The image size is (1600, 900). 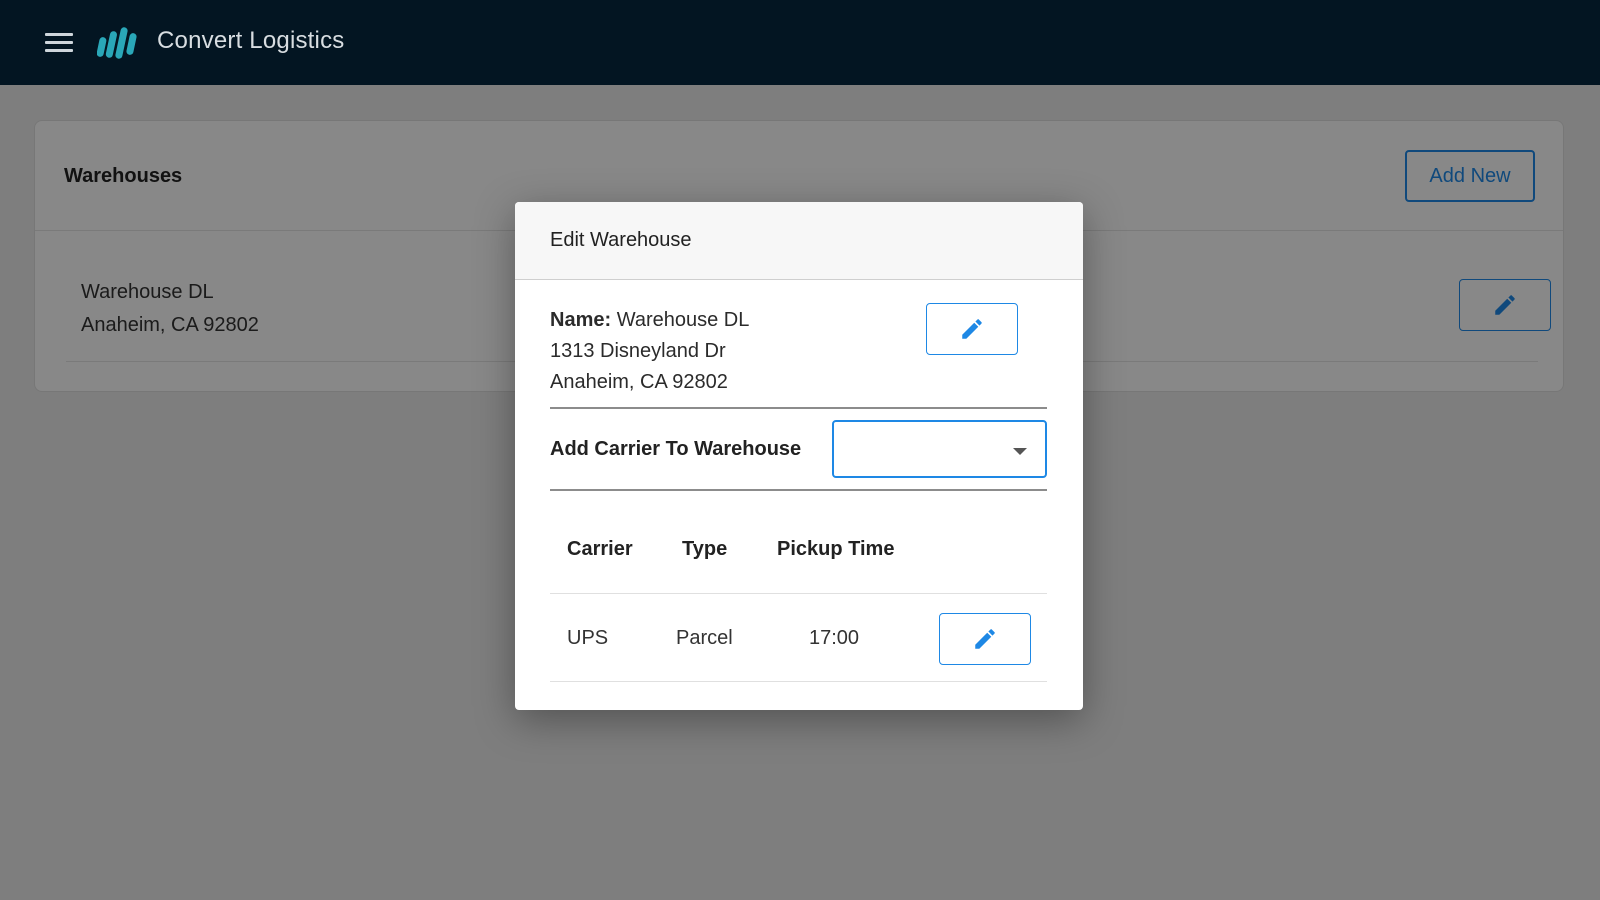 What do you see at coordinates (705, 549) in the screenshot?
I see `column-header-type: Type` at bounding box center [705, 549].